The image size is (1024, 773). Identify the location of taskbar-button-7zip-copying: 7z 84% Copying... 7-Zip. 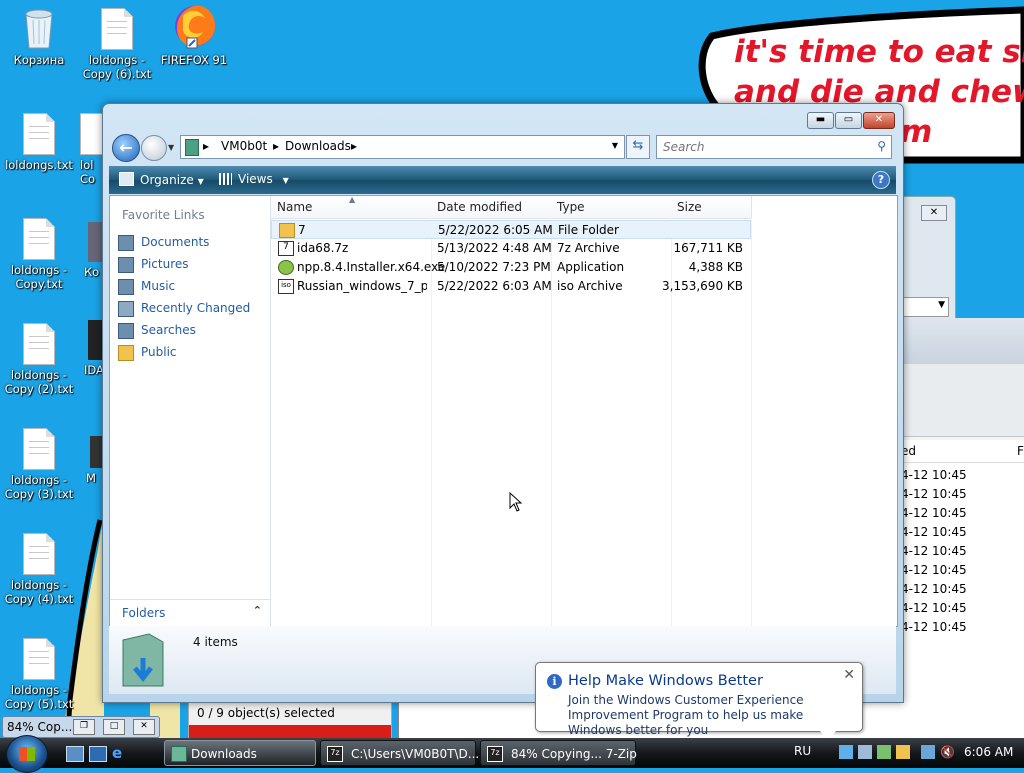
(558, 753).